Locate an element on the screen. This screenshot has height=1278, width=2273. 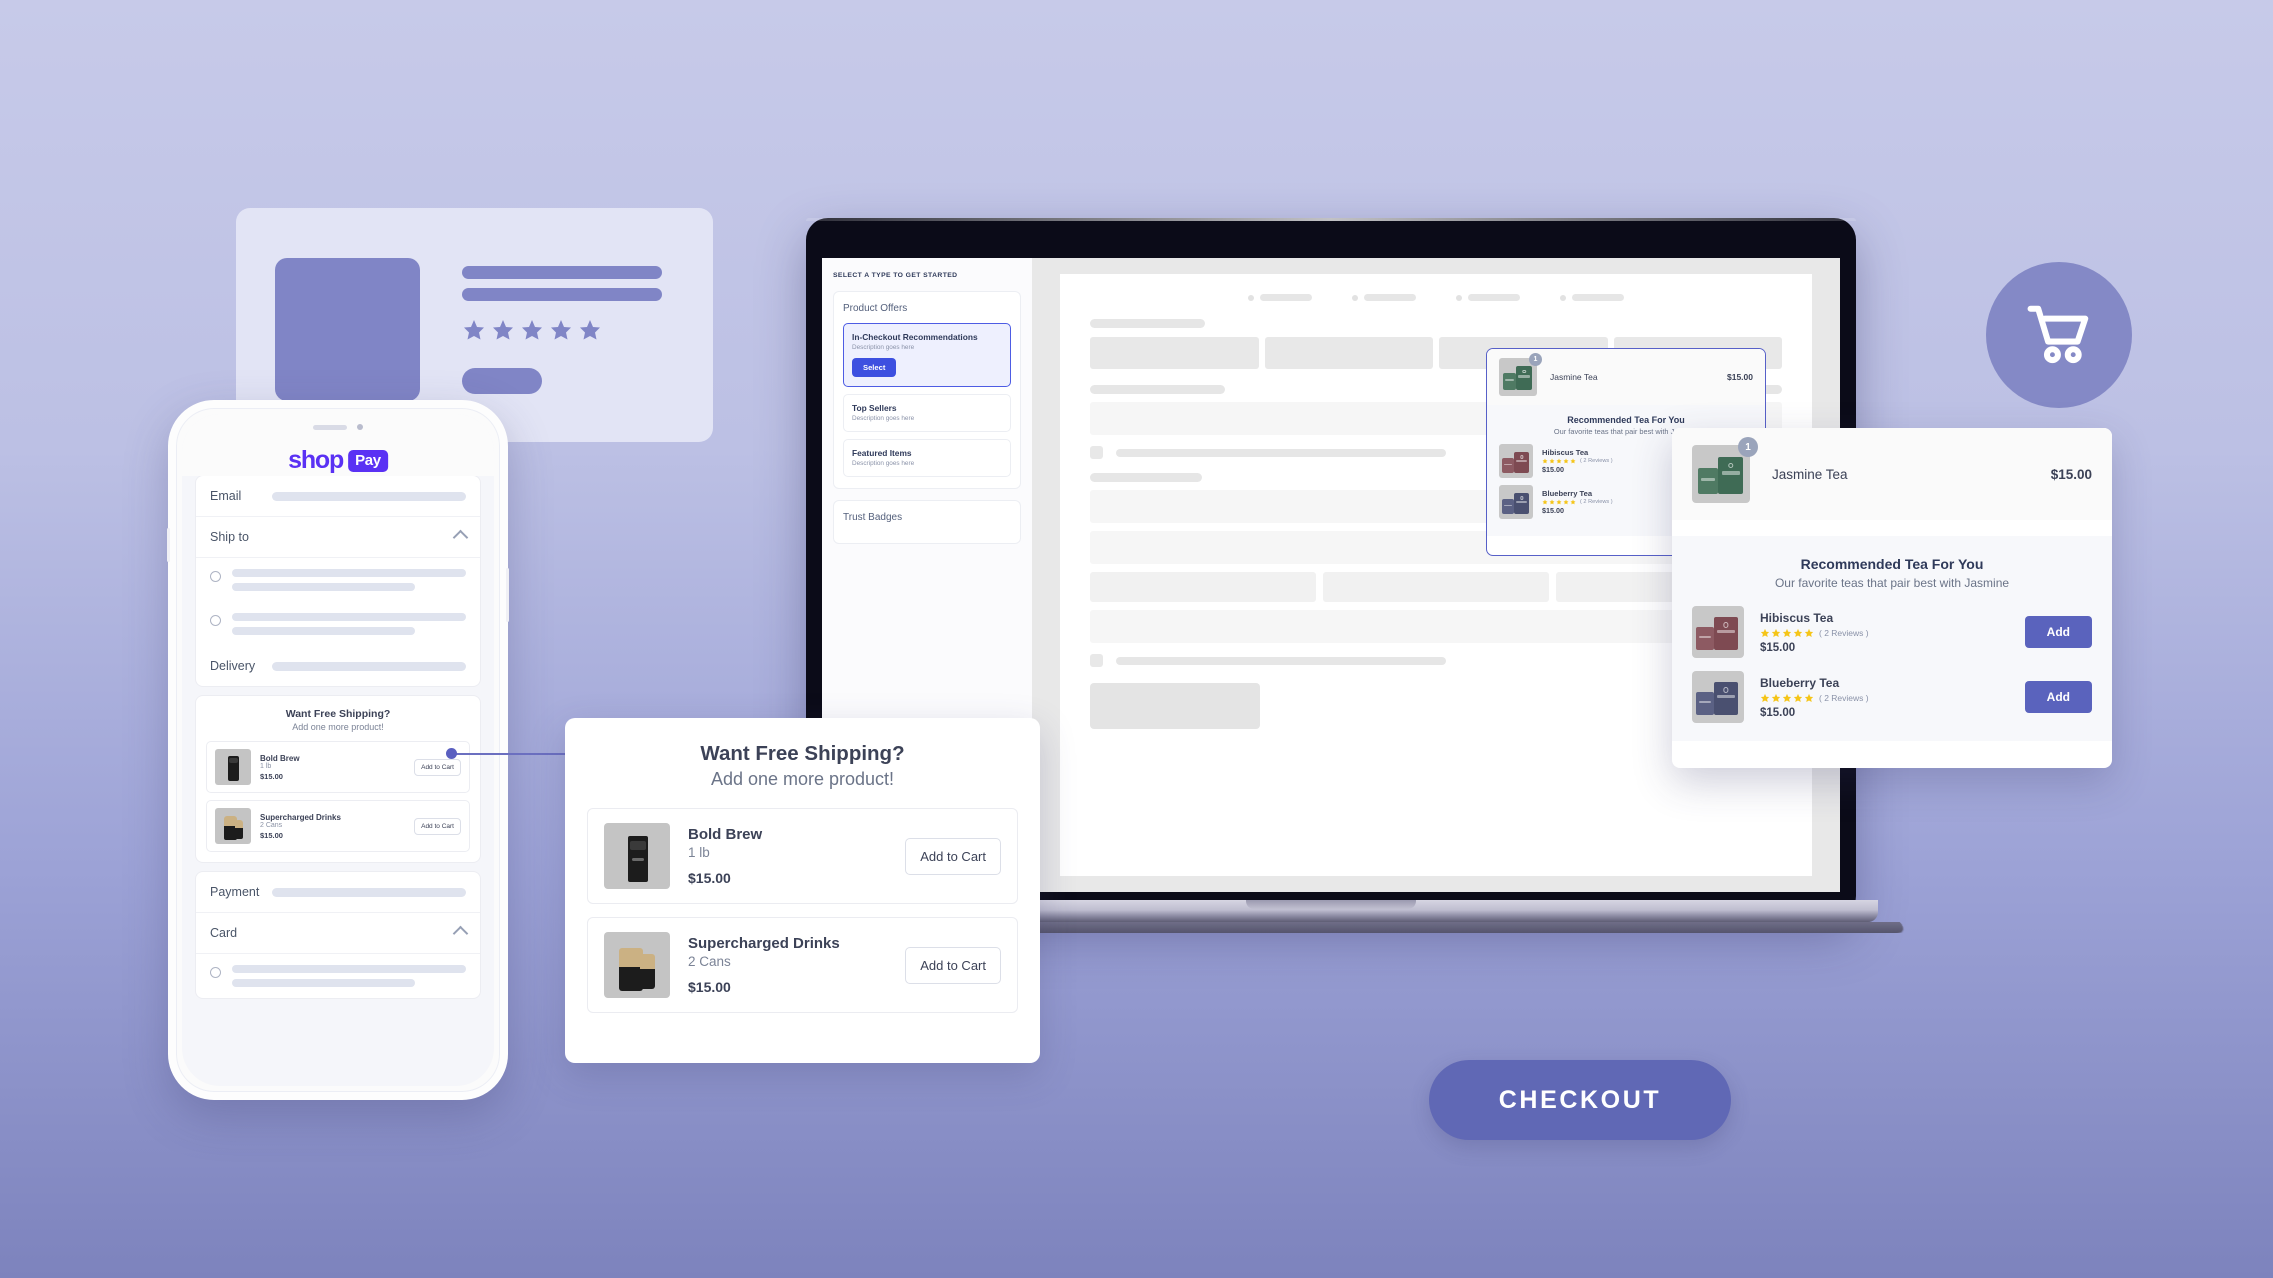
payment-card: Payment Card is located at coordinates (338, 935).